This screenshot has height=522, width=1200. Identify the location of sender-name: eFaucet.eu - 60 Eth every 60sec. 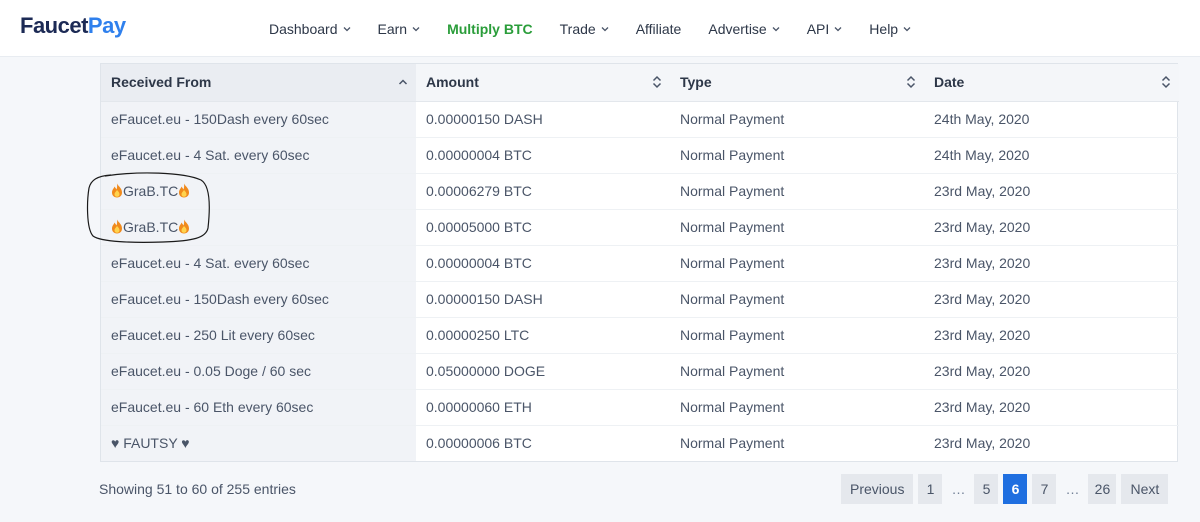
(212, 407).